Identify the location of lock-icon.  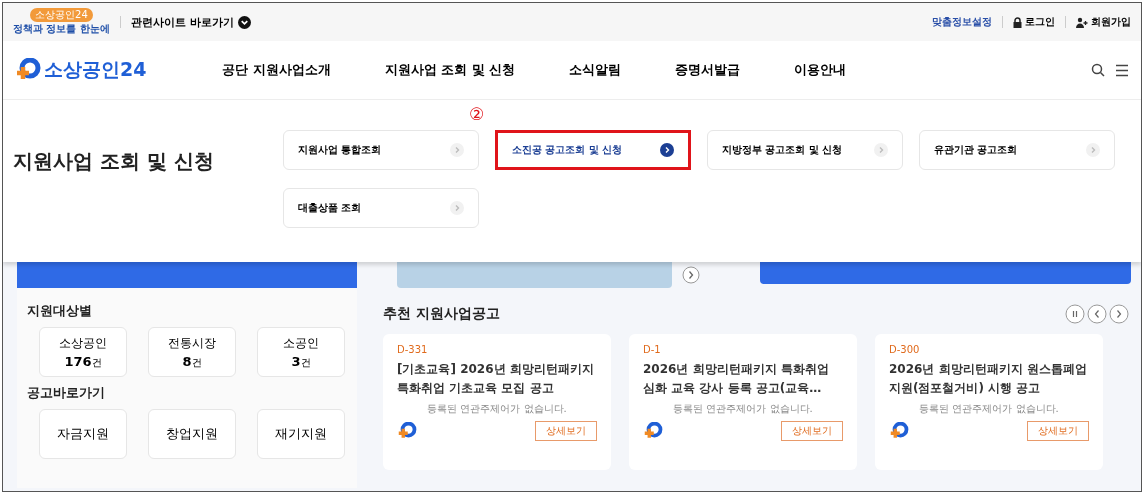
(1017, 22).